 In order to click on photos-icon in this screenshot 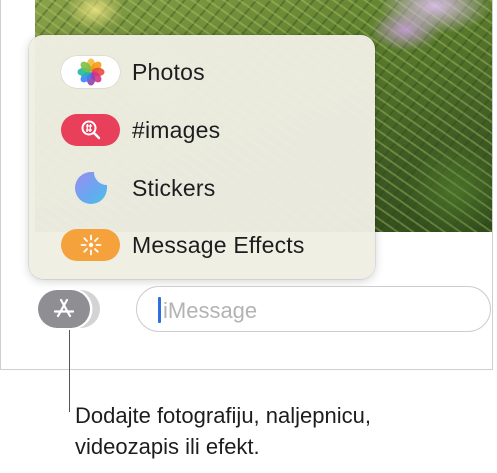, I will do `click(90, 72)`.